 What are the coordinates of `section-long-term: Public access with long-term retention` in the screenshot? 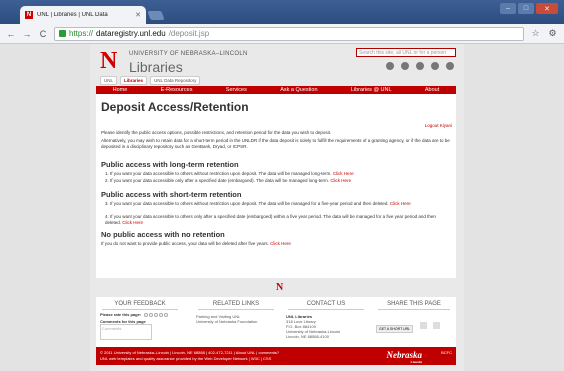 It's located at (170, 164).